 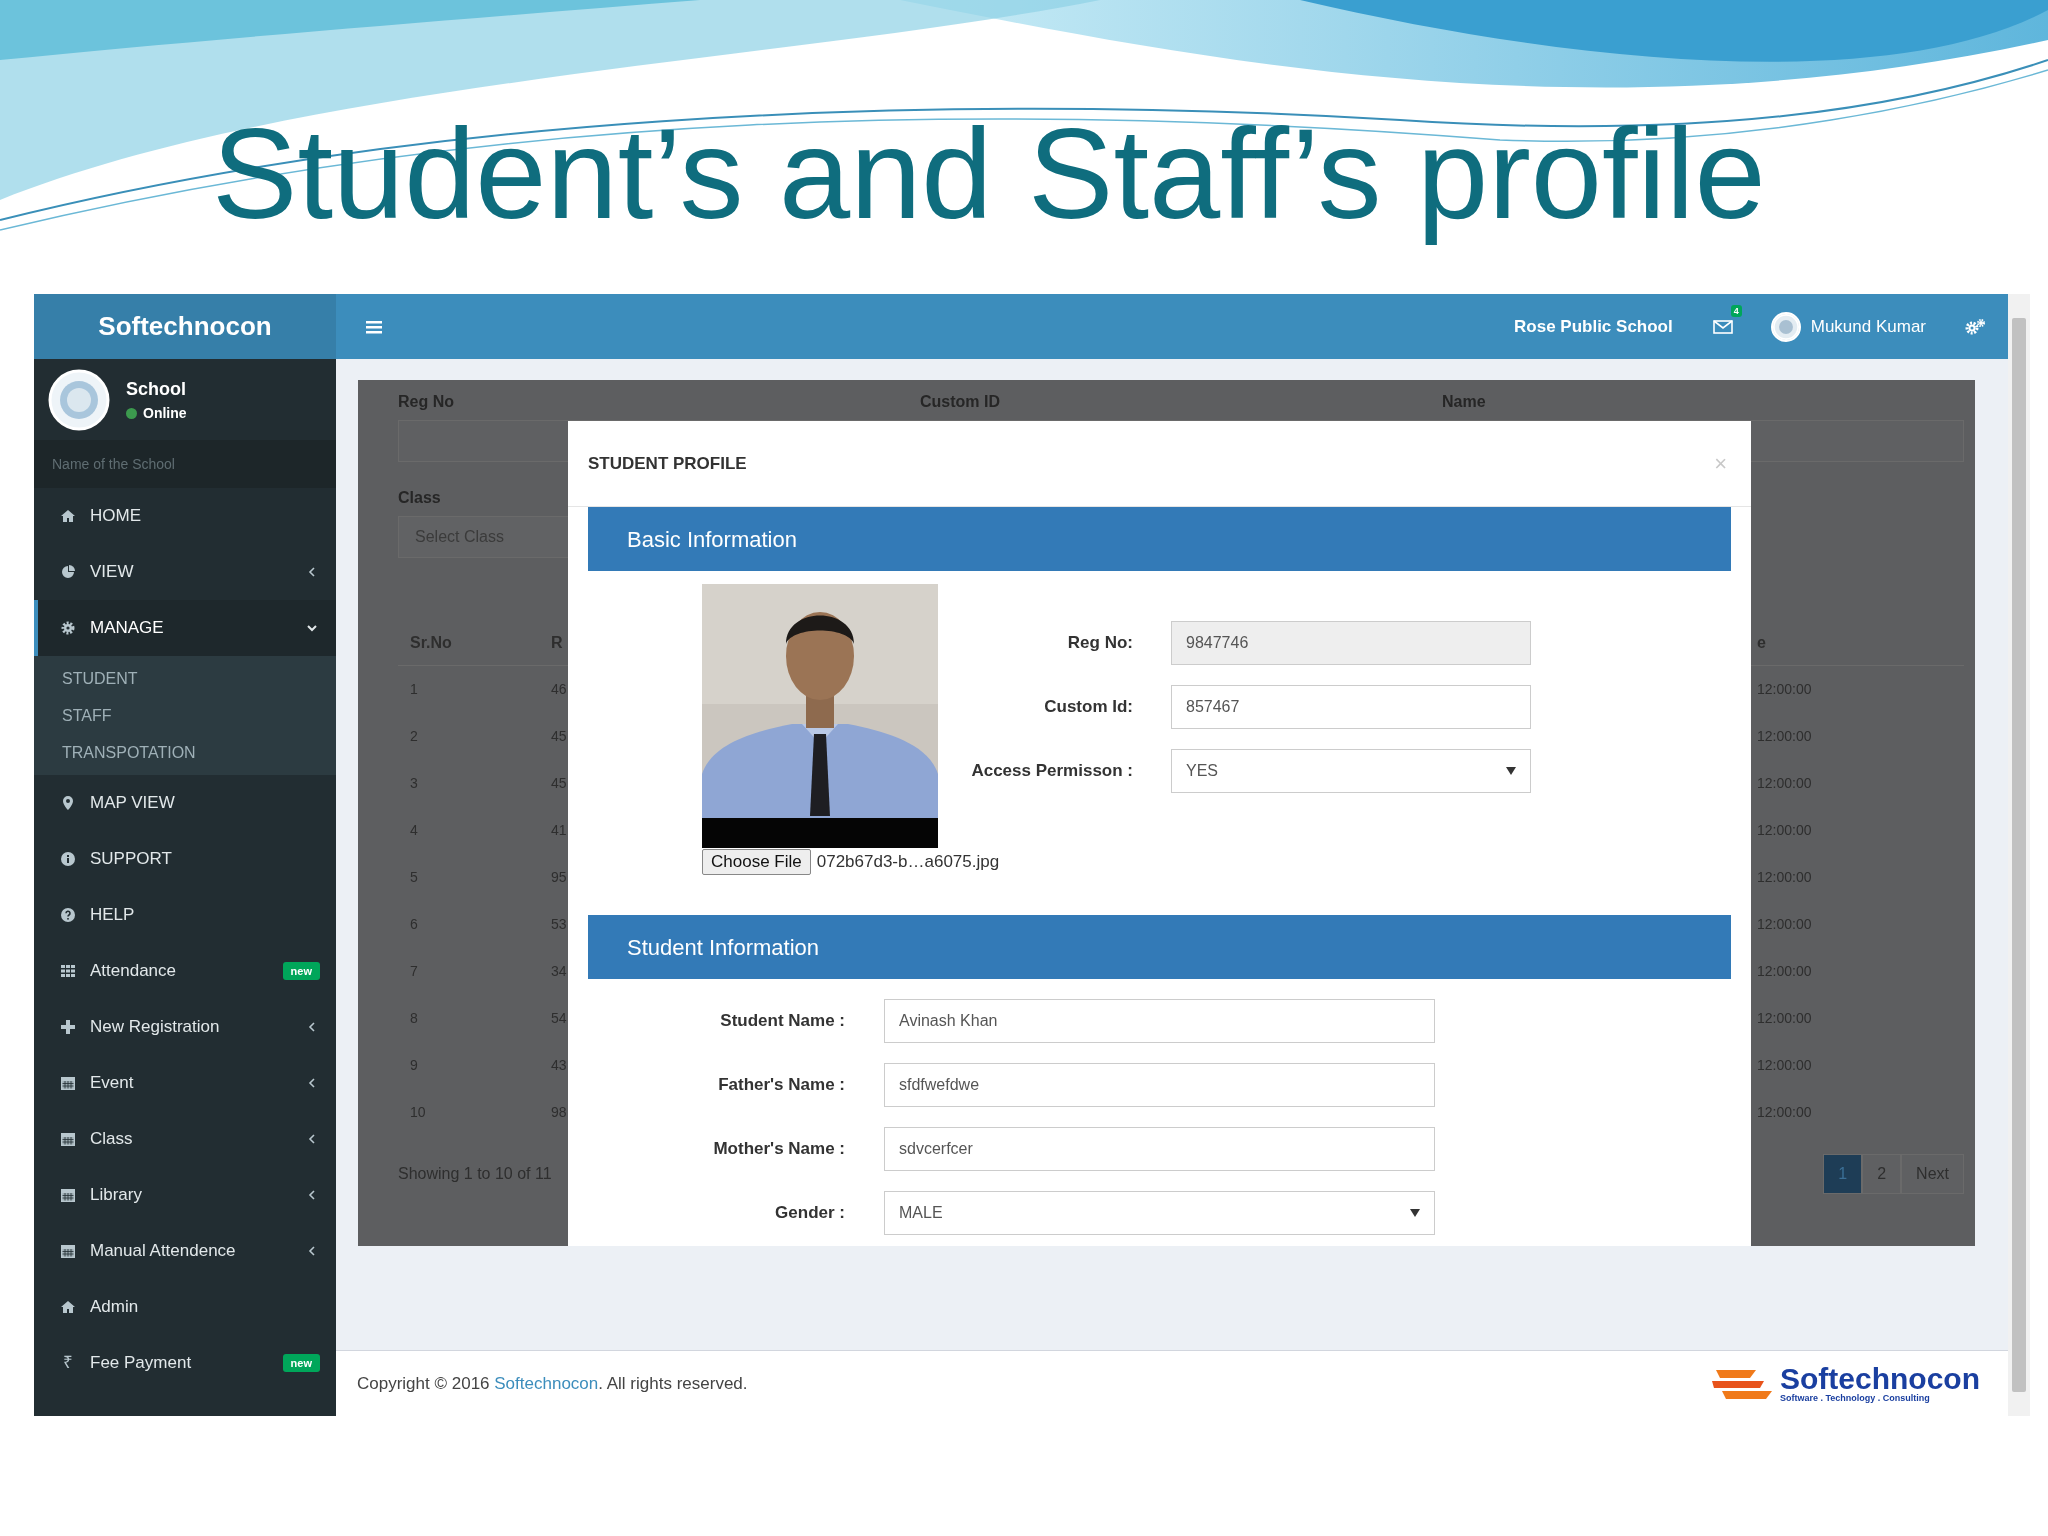 I want to click on modal-title: STUDENT PROFILE, so click(x=667, y=463).